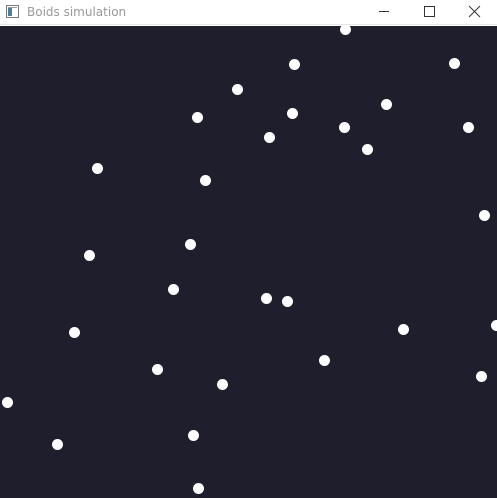 The image size is (497, 498). I want to click on maximize-icon, so click(429, 11).